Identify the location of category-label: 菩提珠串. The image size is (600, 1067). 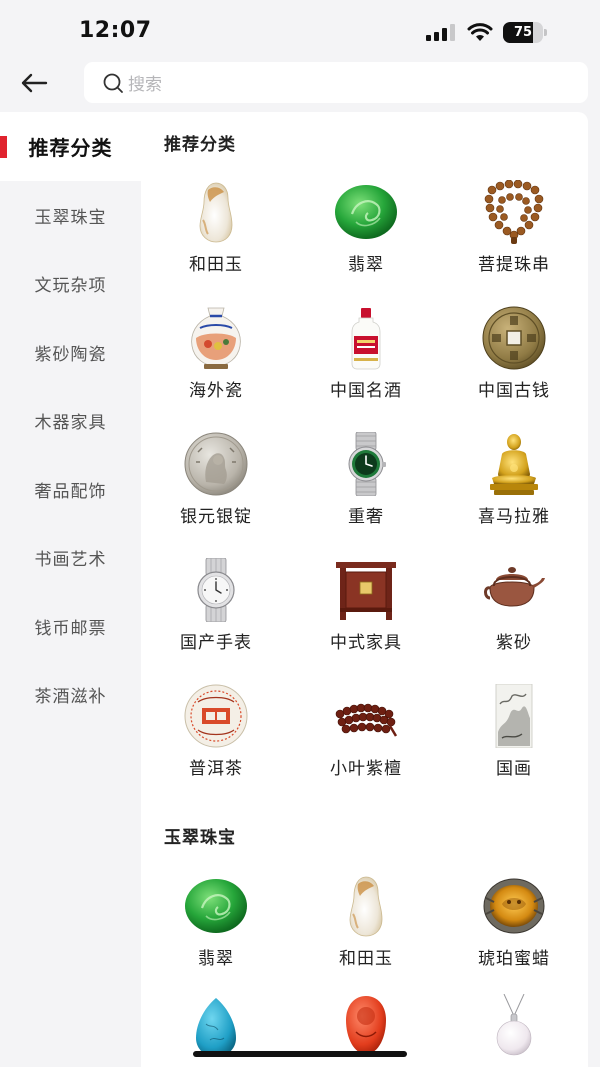
(514, 265).